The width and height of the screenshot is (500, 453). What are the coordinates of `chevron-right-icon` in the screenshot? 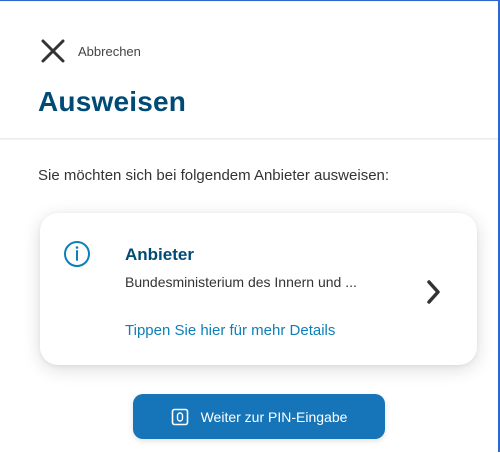 It's located at (433, 292).